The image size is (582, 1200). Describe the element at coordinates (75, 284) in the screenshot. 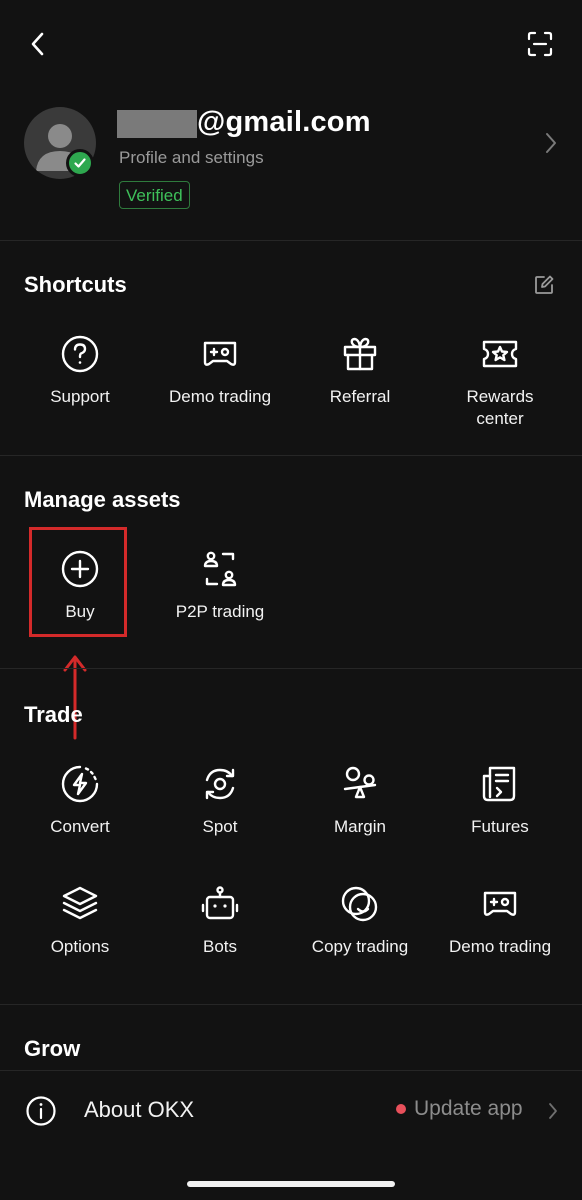

I see `shortcuts-title: Shortcuts` at that location.